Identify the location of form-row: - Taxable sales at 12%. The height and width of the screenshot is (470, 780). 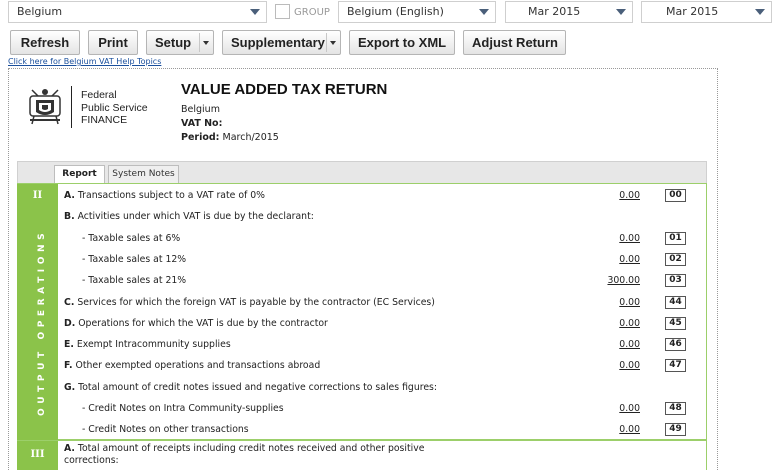
(134, 259).